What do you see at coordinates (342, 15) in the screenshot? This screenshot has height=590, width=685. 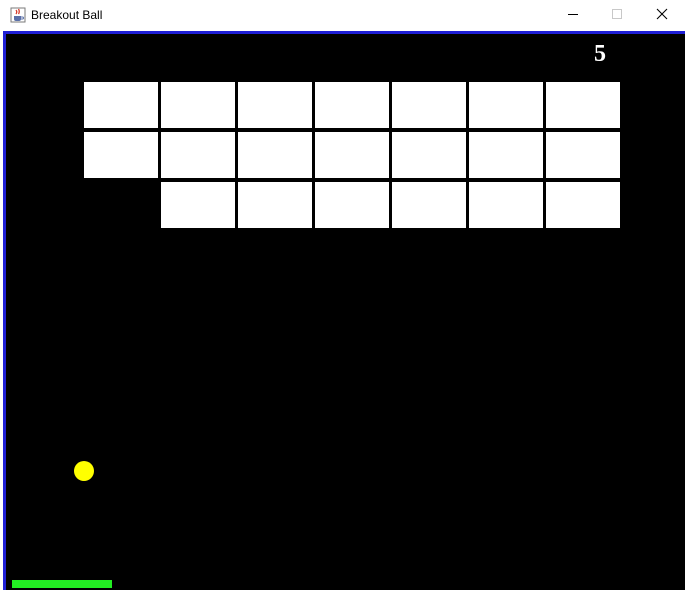 I see `title-bar: Breakout Ball` at bounding box center [342, 15].